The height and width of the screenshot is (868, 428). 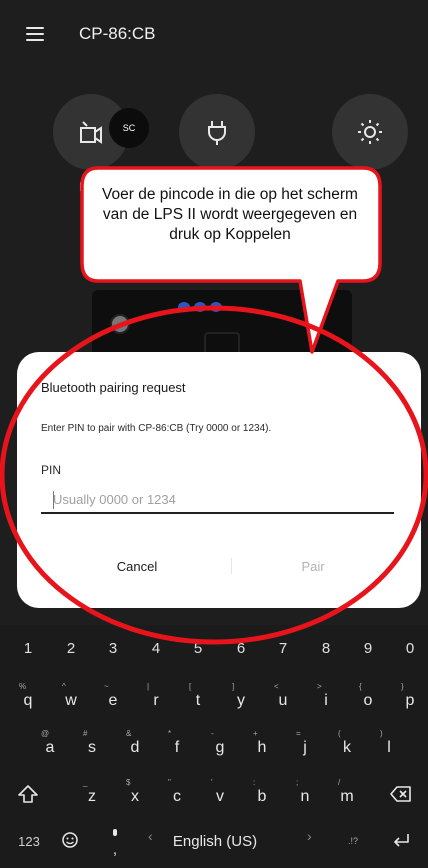 What do you see at coordinates (408, 695) in the screenshot?
I see `key-p: } p` at bounding box center [408, 695].